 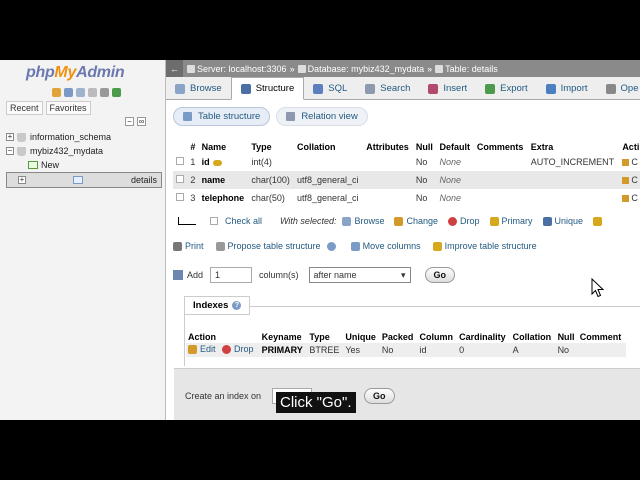 What do you see at coordinates (387, 88) in the screenshot?
I see `tab-search: Search` at bounding box center [387, 88].